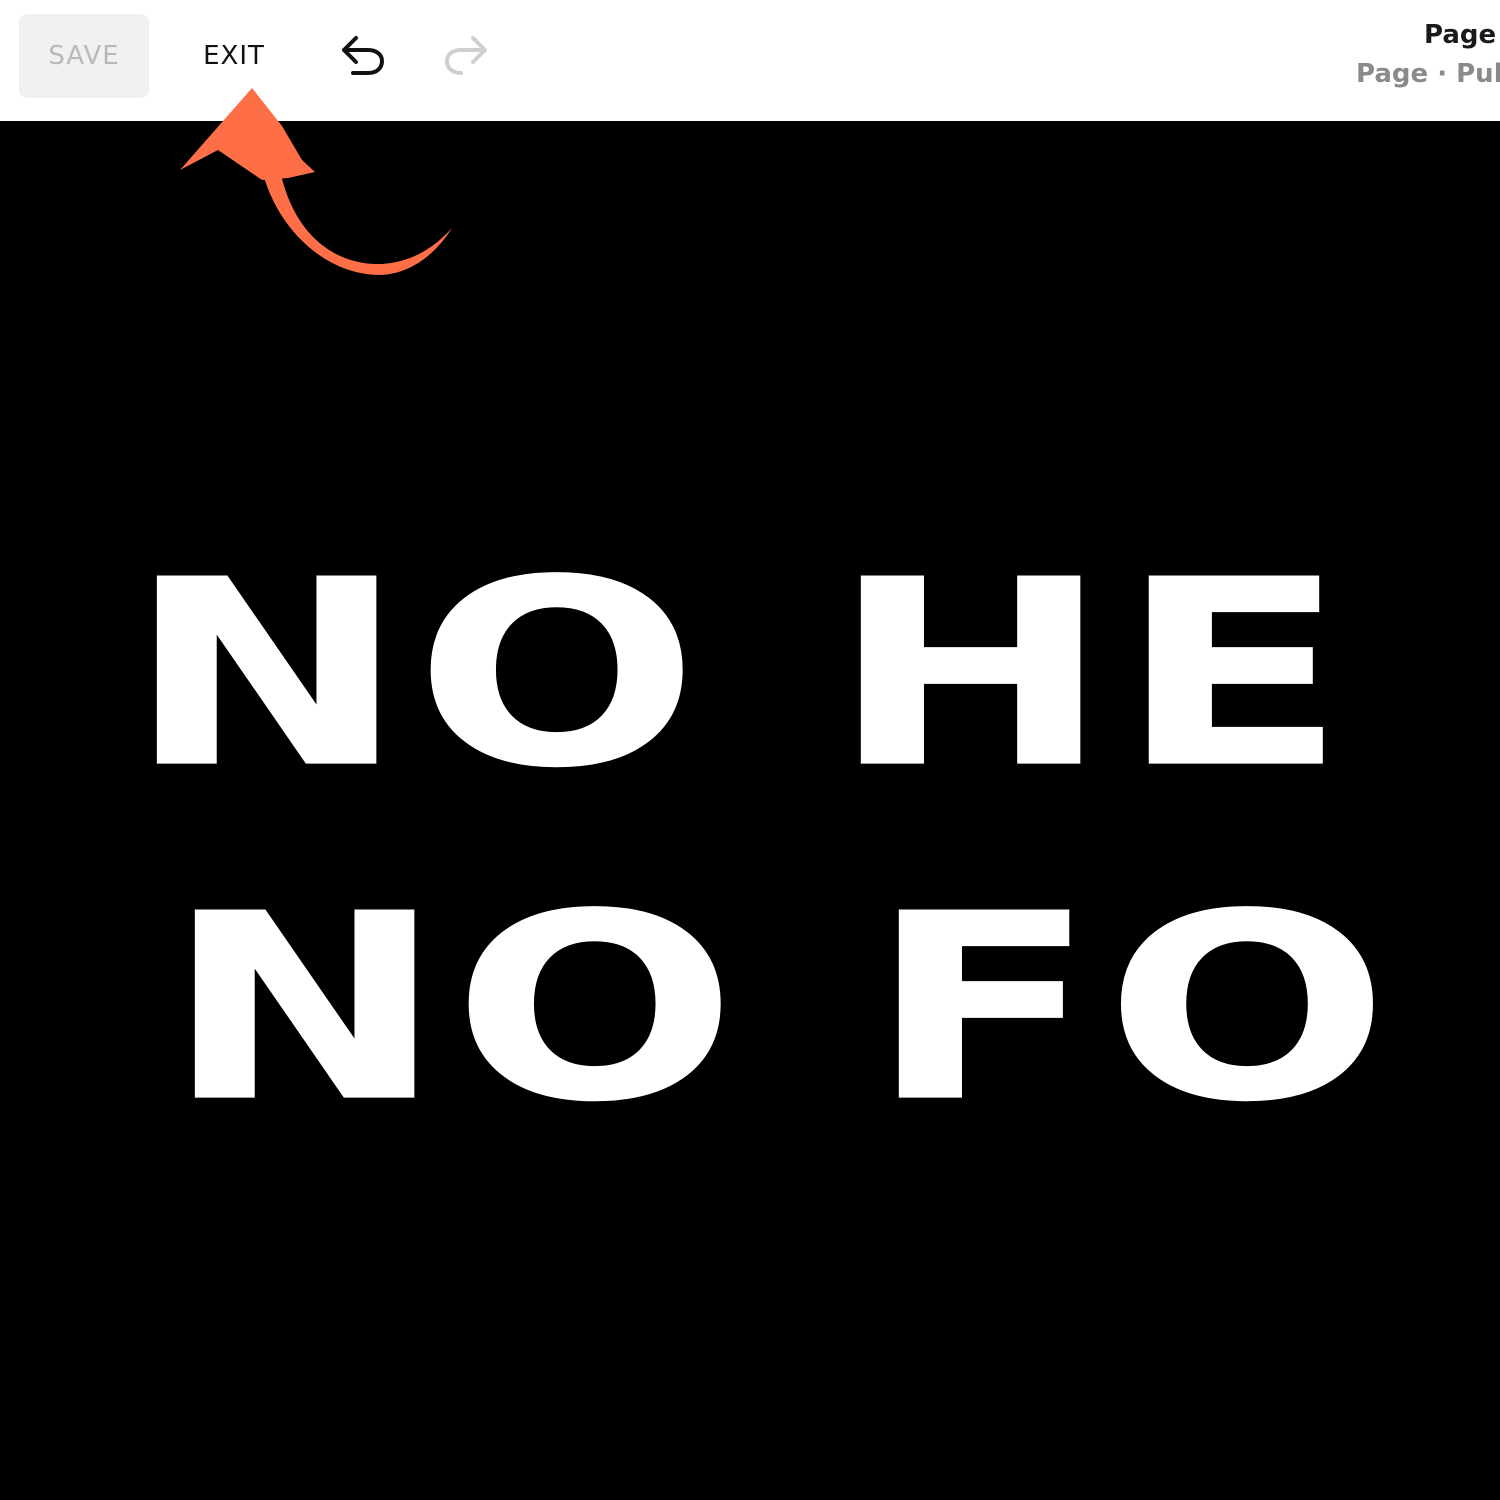  I want to click on redo-button, so click(467, 56).